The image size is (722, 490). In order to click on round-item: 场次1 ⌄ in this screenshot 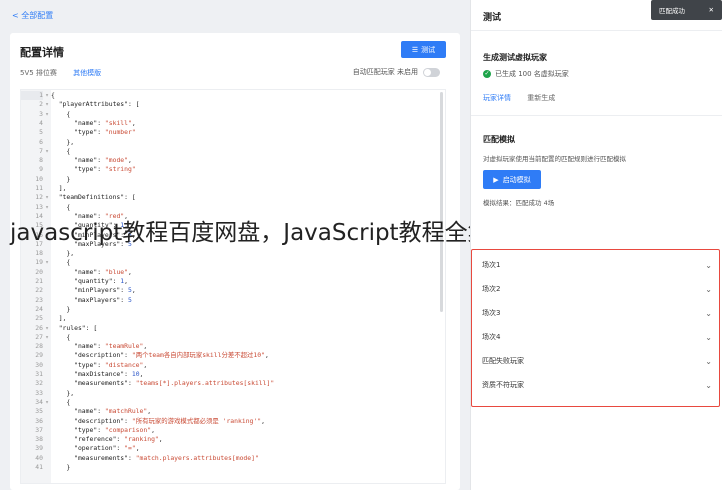, I will do `click(597, 265)`.